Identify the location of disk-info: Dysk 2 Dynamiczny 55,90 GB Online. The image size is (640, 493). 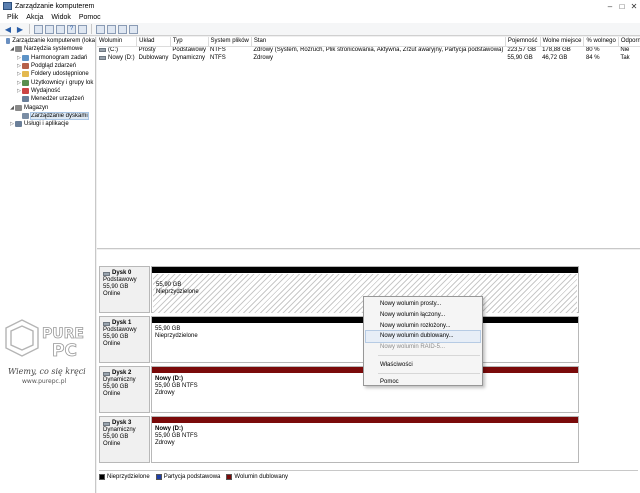
(124, 389).